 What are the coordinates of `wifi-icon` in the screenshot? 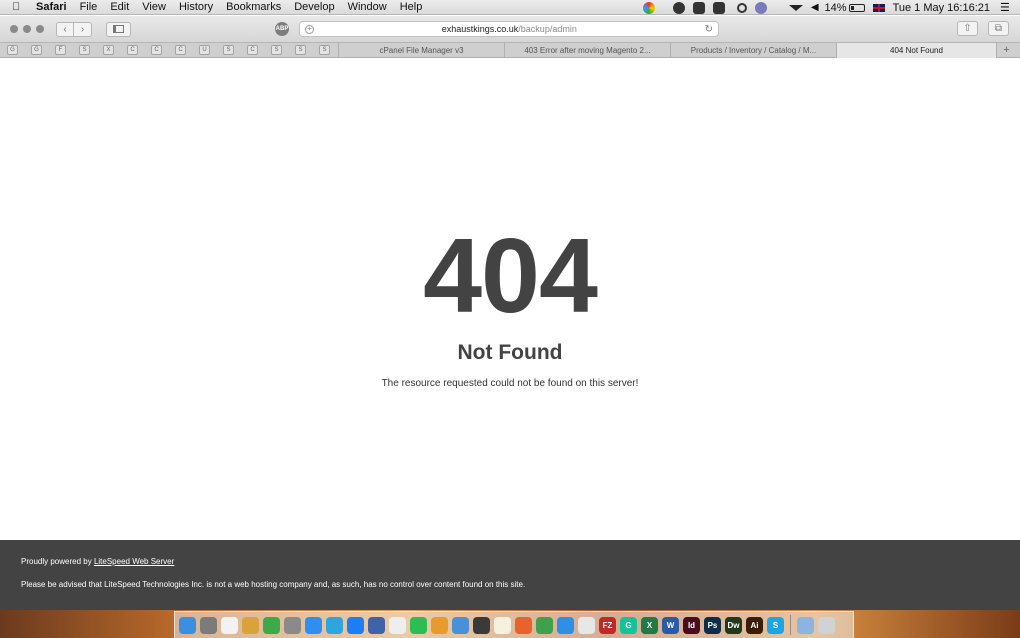 It's located at (795, 7).